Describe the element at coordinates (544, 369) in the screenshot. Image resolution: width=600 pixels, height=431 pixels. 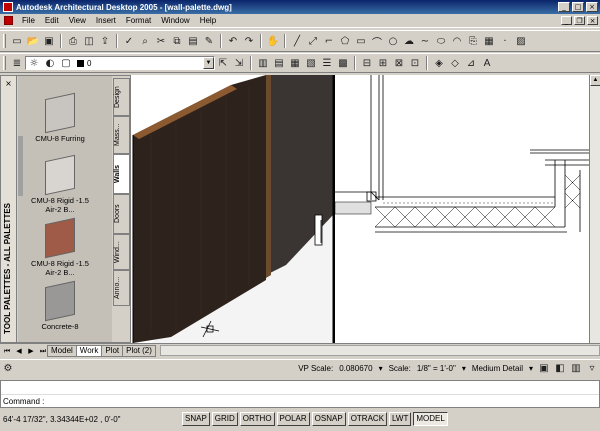
I see `display-config-icon: ▣` at that location.